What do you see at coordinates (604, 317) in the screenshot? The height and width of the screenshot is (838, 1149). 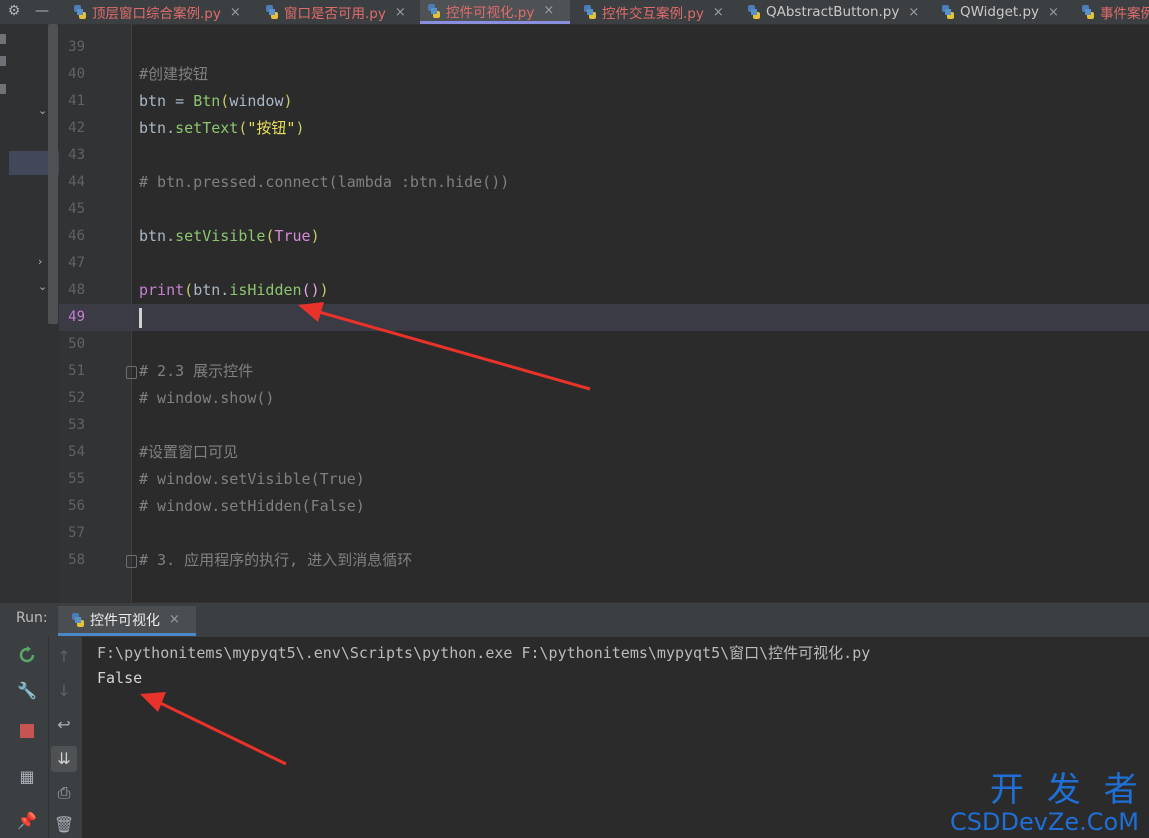 I see `current-line-highlight` at bounding box center [604, 317].